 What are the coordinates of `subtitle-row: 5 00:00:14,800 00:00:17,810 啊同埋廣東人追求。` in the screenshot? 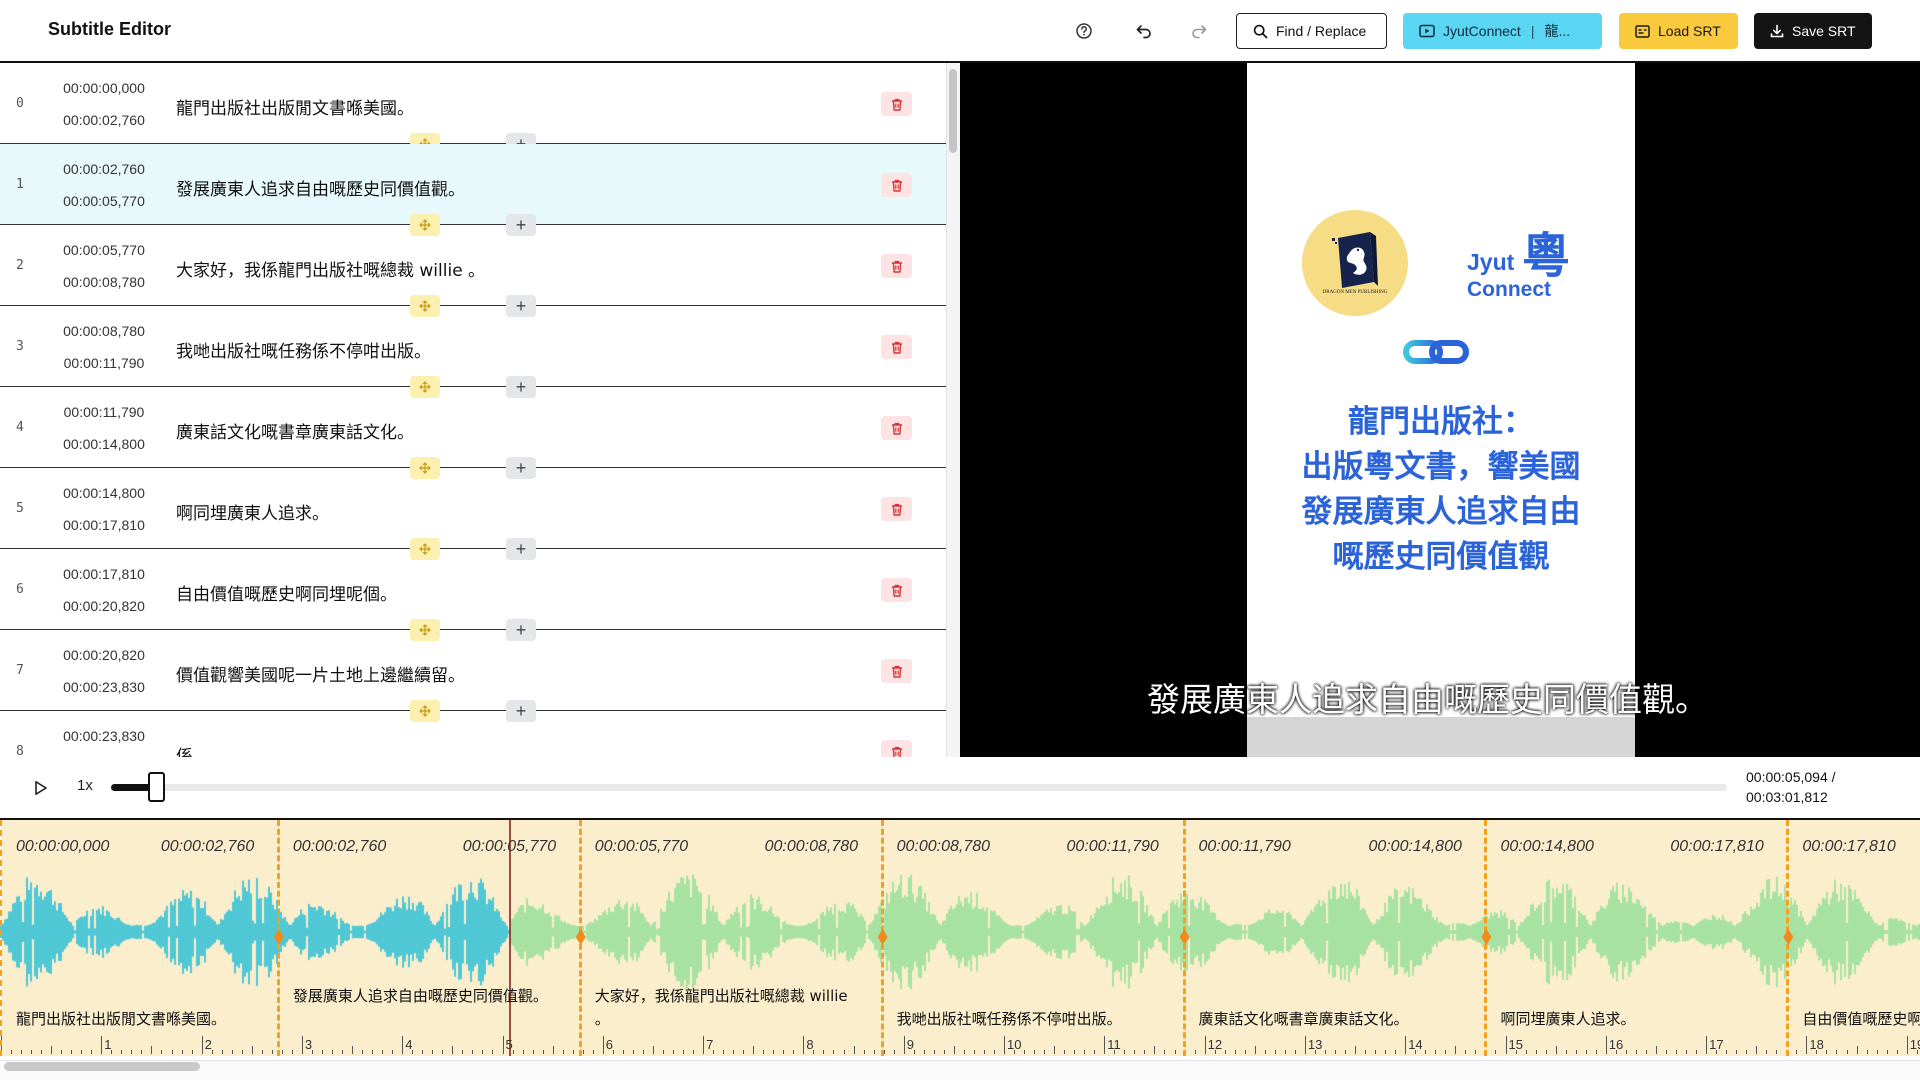 It's located at (473, 508).